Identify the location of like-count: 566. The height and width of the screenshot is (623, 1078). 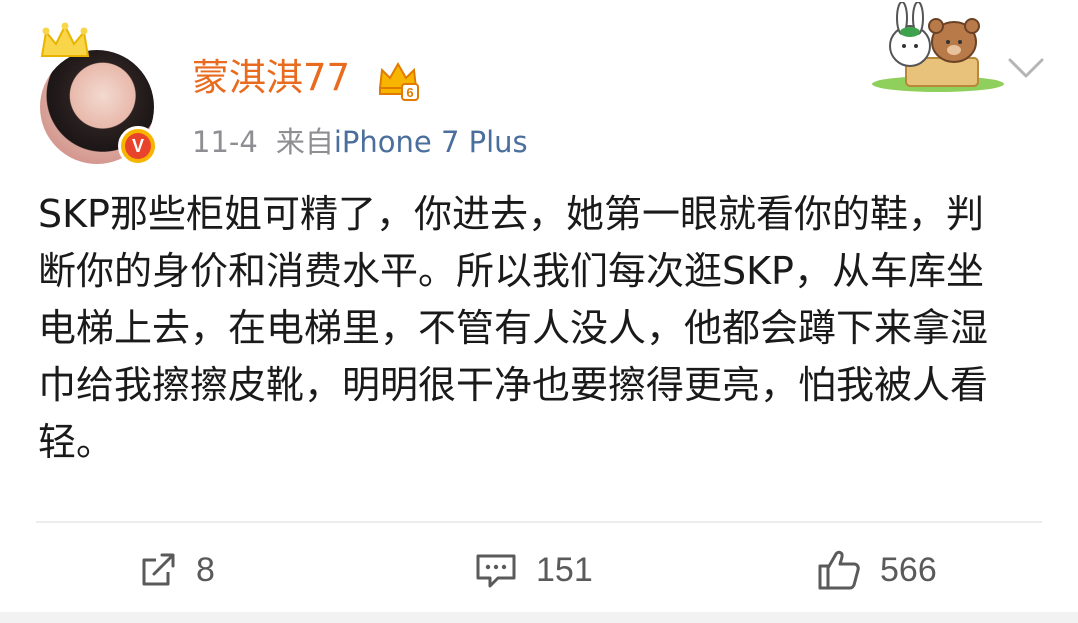
(908, 569).